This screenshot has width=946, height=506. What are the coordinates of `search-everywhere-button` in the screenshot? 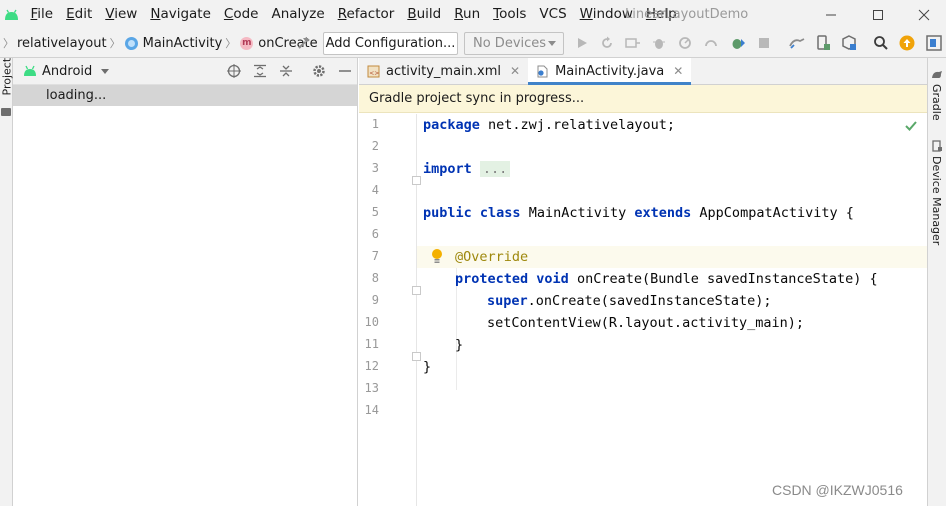 It's located at (881, 43).